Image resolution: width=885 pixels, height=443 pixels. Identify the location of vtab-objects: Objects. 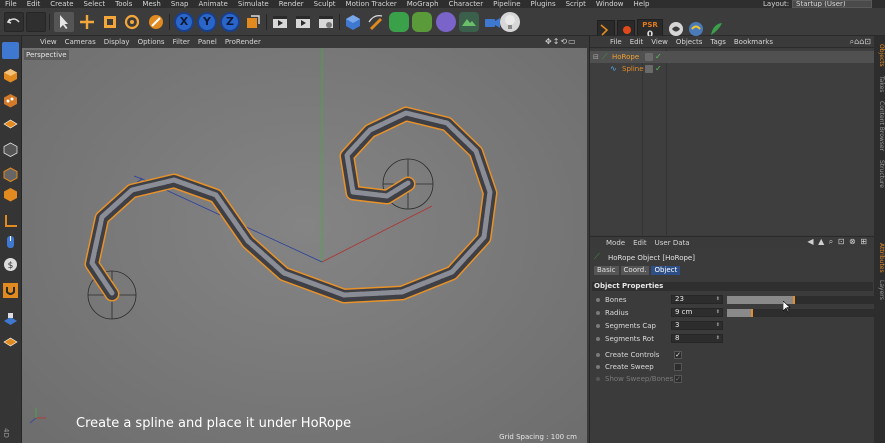
(879, 55).